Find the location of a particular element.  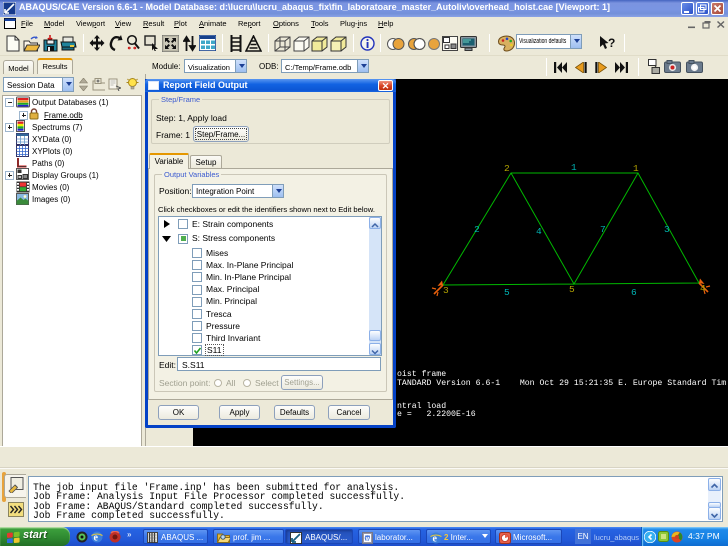

svg-text: w is located at coordinates (368, 538).